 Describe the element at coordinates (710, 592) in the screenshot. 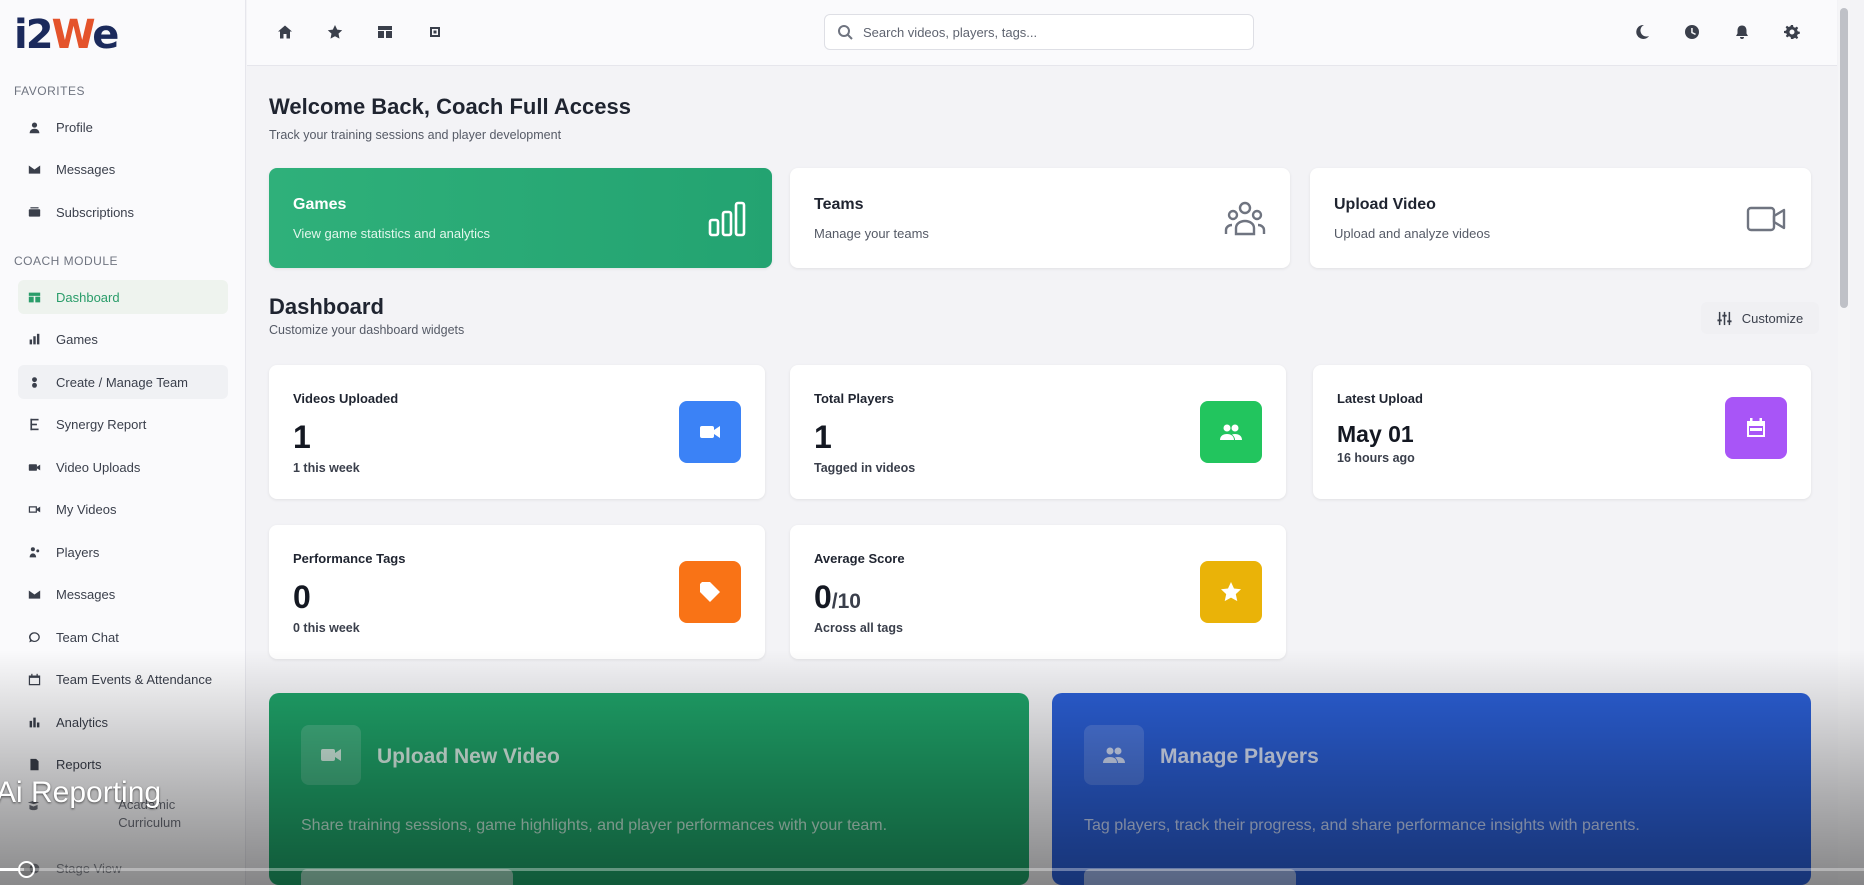

I see `tag-icon` at that location.